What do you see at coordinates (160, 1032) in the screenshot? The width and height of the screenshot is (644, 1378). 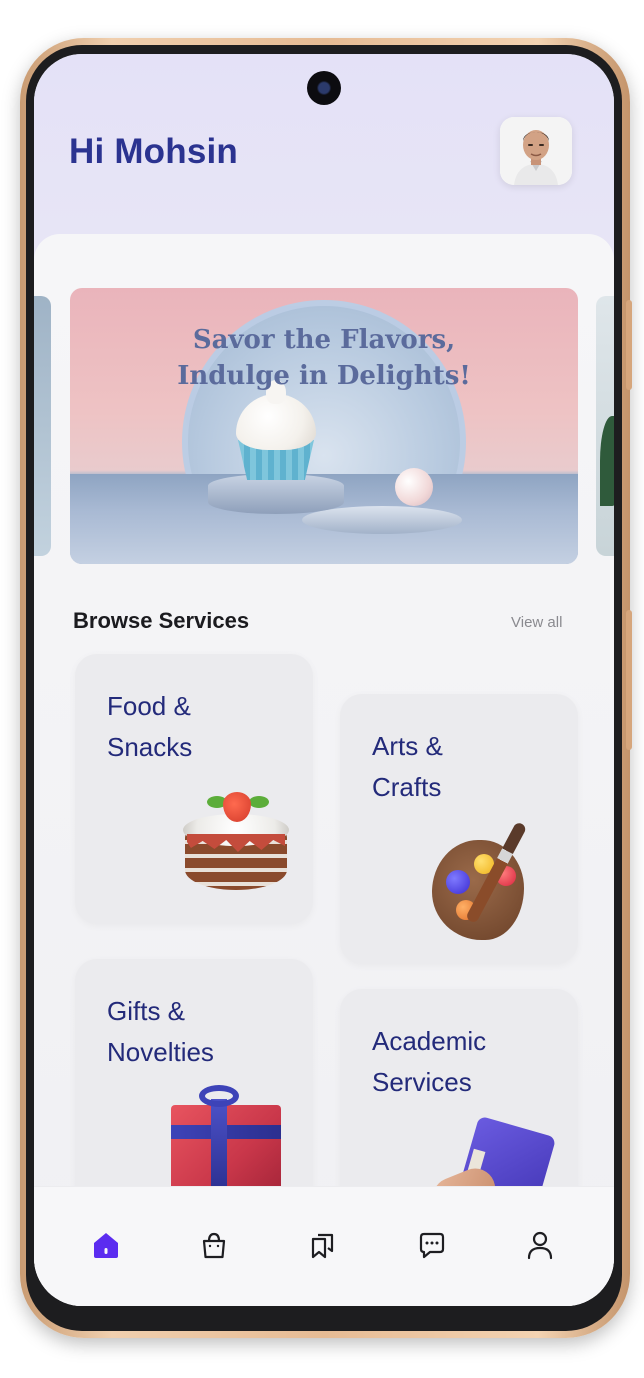 I see `service-card-label: Gifts & Novelties` at bounding box center [160, 1032].